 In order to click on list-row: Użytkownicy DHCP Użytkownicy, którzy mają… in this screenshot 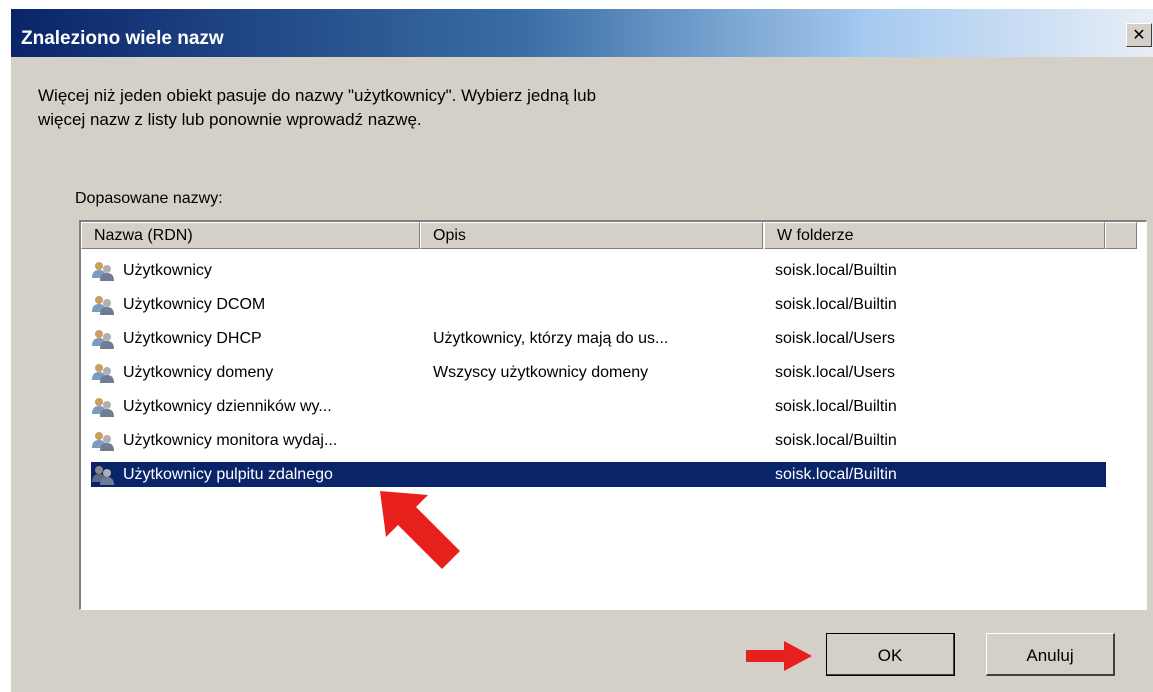, I will do `click(598, 338)`.